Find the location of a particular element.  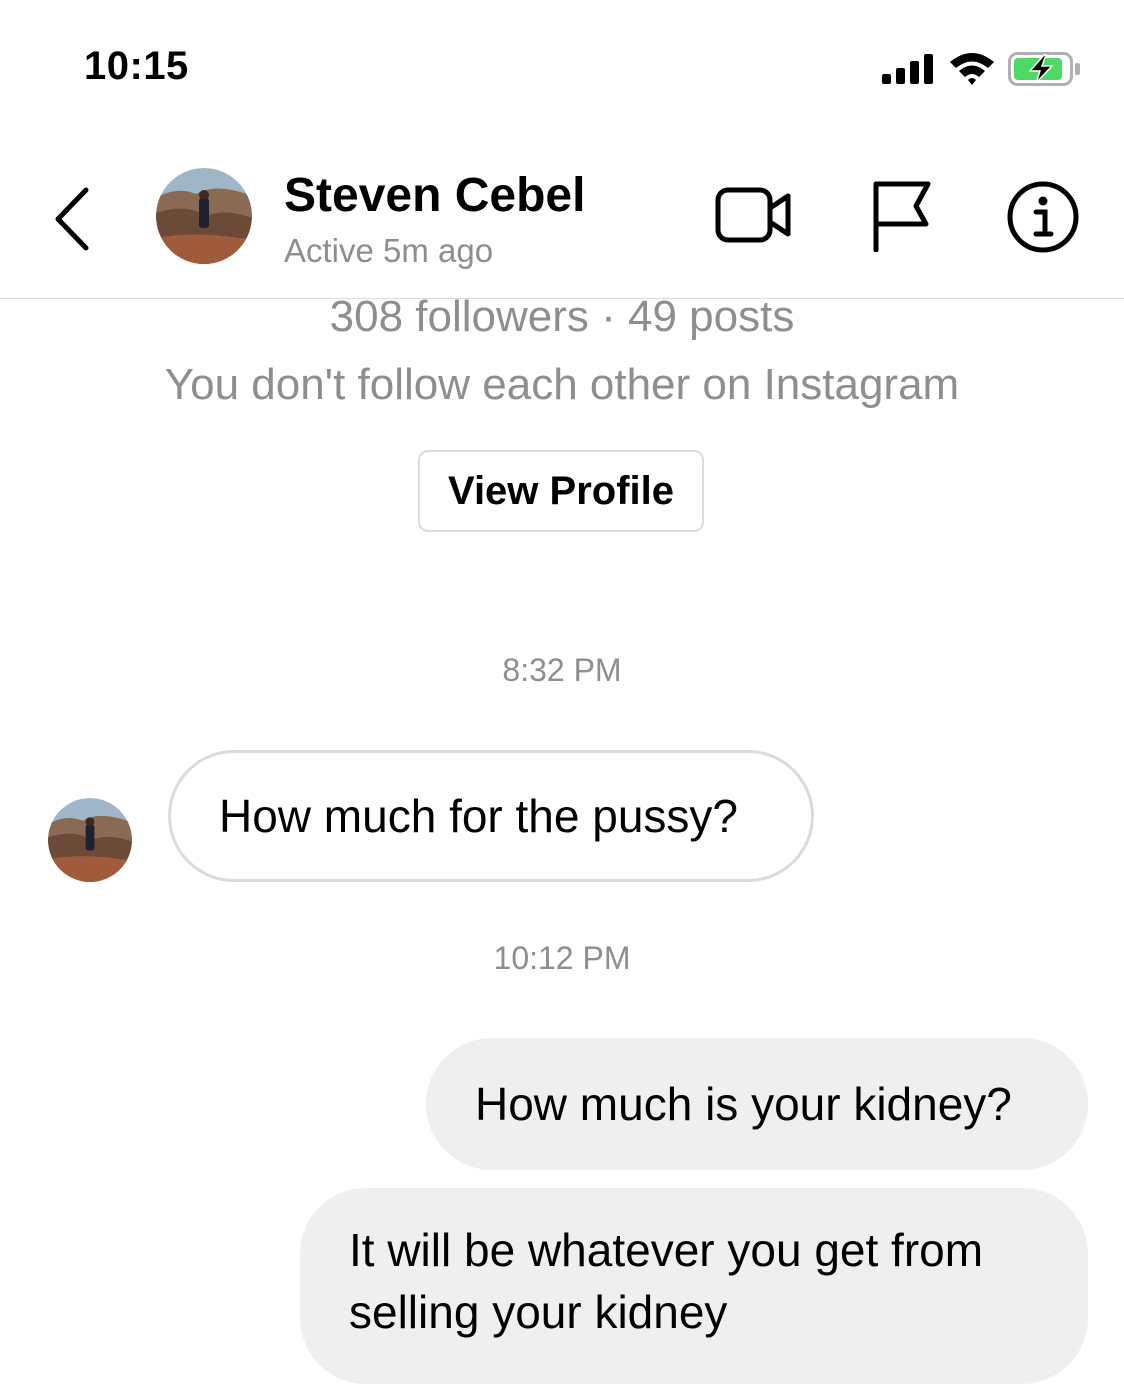

battery-charging-icon is located at coordinates (1044, 69).